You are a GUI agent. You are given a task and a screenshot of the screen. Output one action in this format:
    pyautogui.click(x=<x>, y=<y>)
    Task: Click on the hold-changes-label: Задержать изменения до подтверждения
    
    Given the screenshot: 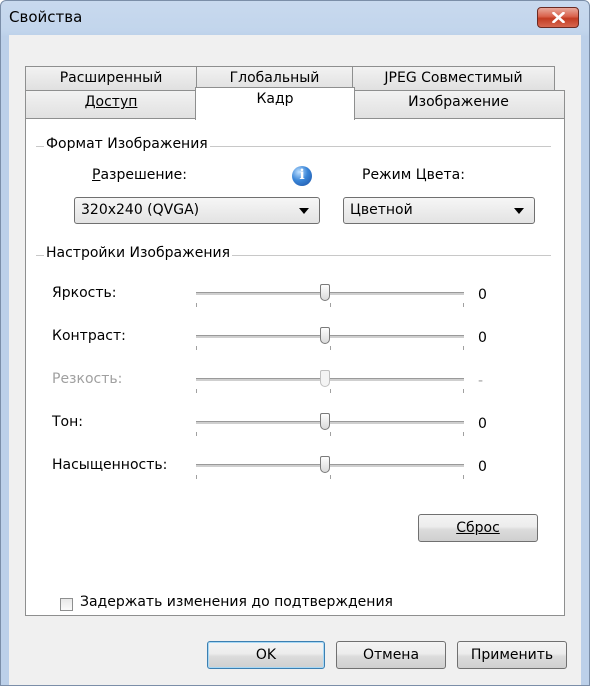 What is the action you would take?
    pyautogui.click(x=236, y=602)
    